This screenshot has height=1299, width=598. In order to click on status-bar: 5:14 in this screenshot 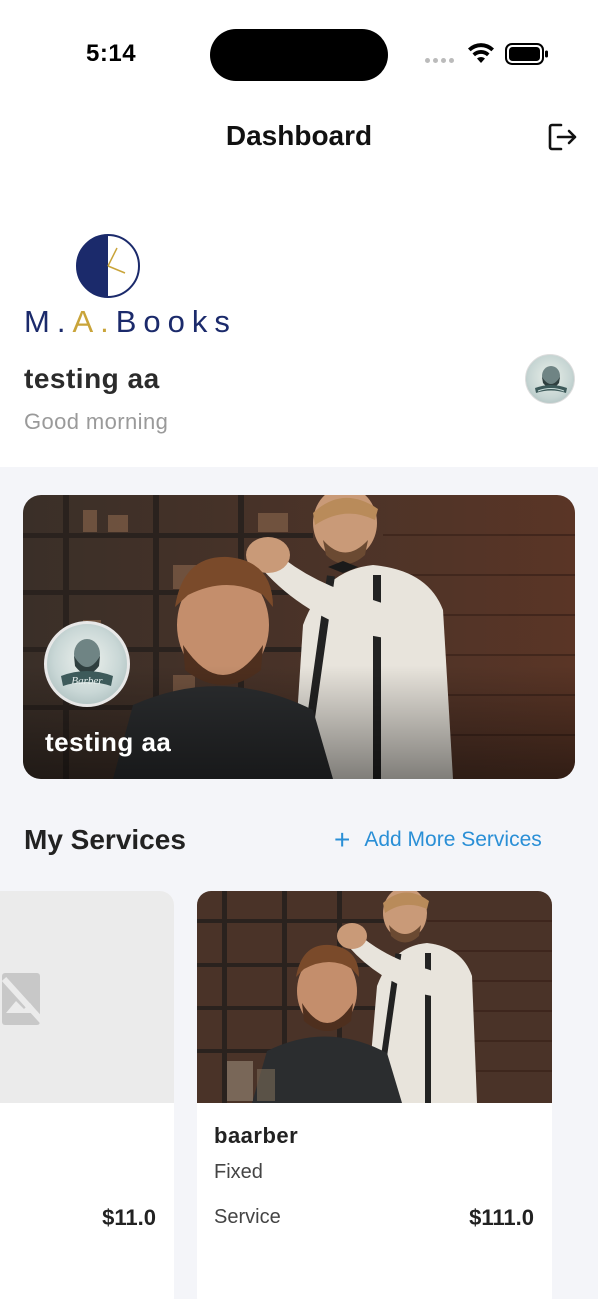, I will do `click(299, 50)`.